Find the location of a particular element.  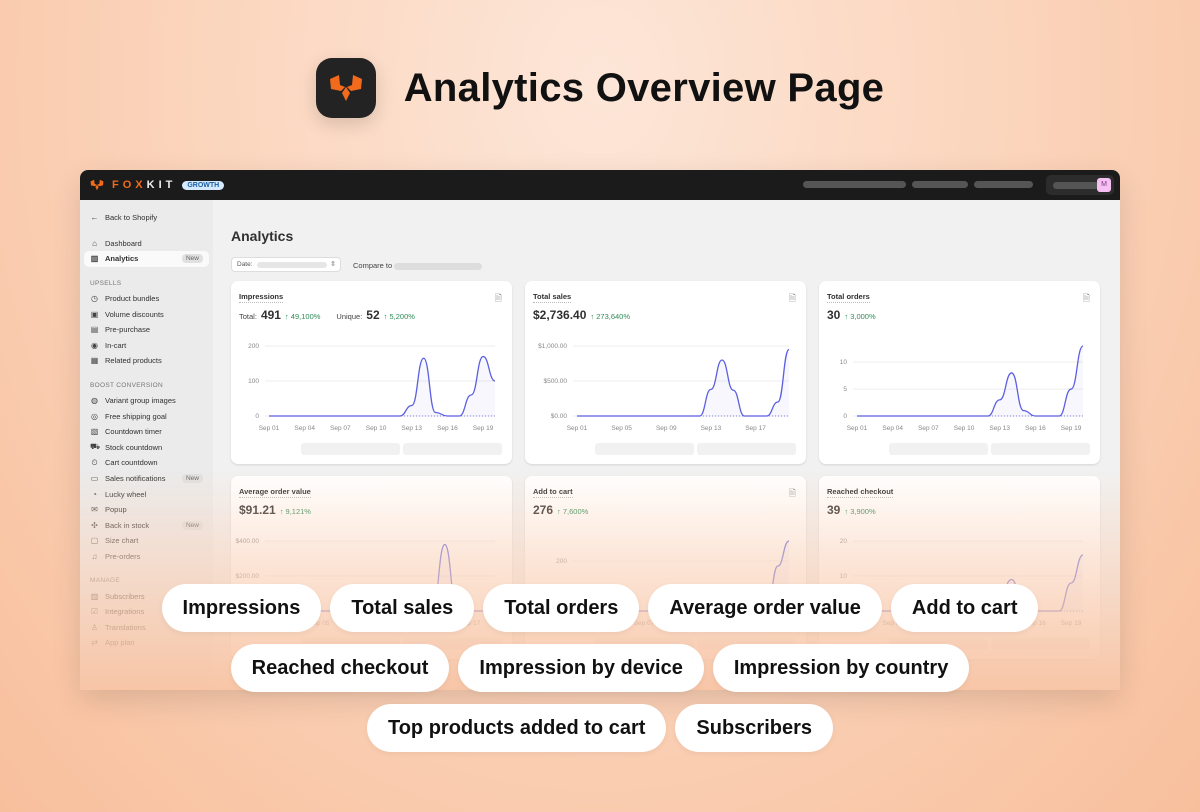

unique-label: Unique: is located at coordinates (349, 316).